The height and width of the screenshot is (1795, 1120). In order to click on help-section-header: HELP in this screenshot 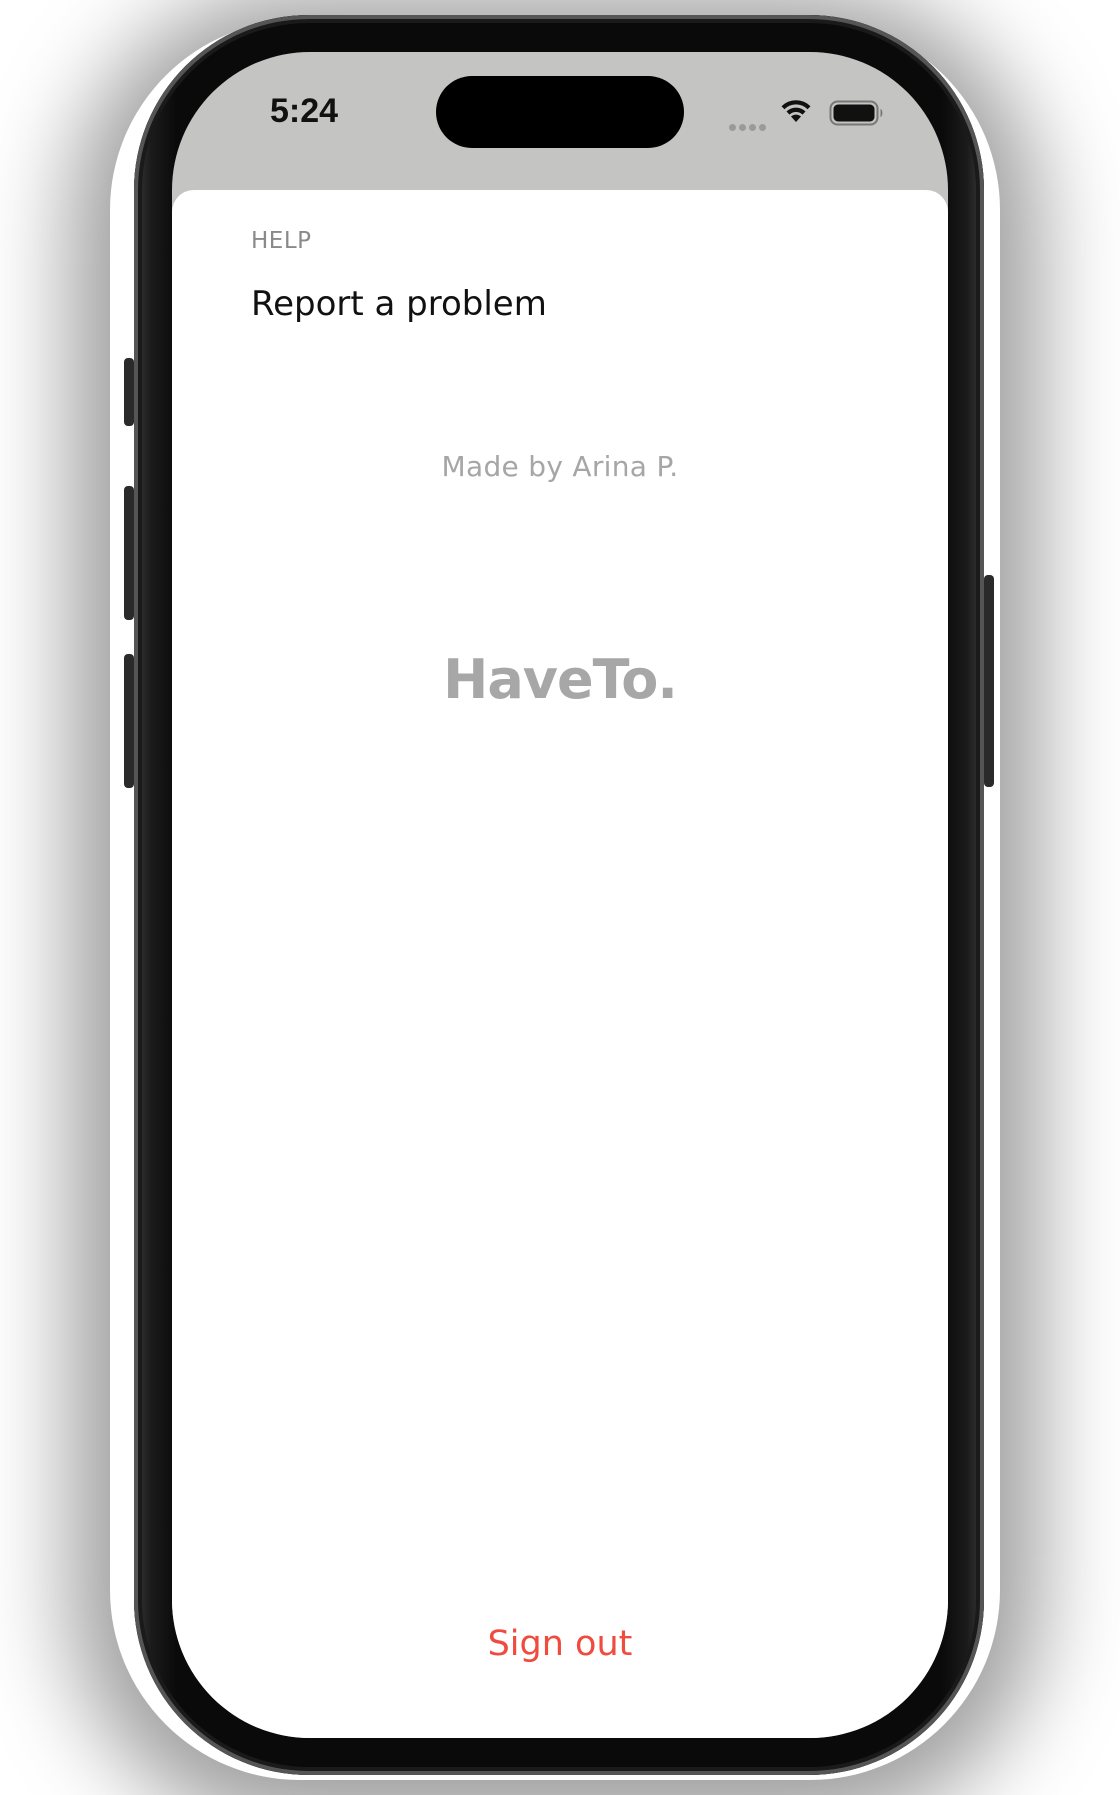, I will do `click(281, 241)`.